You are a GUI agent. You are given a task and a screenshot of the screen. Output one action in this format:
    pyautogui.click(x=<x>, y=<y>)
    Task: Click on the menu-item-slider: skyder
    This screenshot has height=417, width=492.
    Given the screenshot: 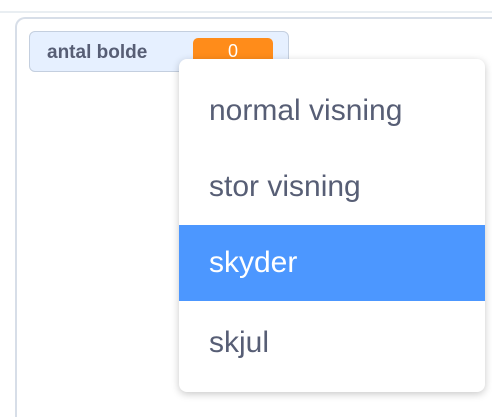 What is the action you would take?
    pyautogui.click(x=332, y=263)
    